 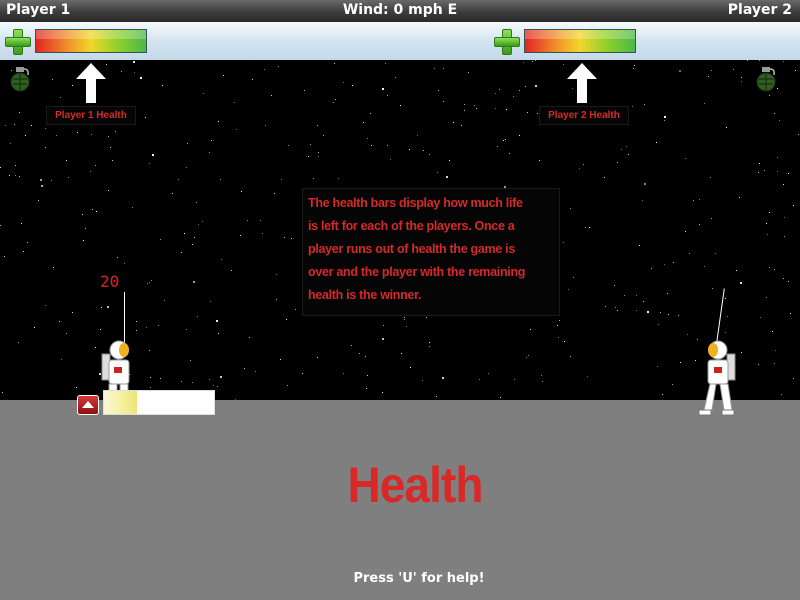 I want to click on player1-grenade-icon, so click(x=20, y=79).